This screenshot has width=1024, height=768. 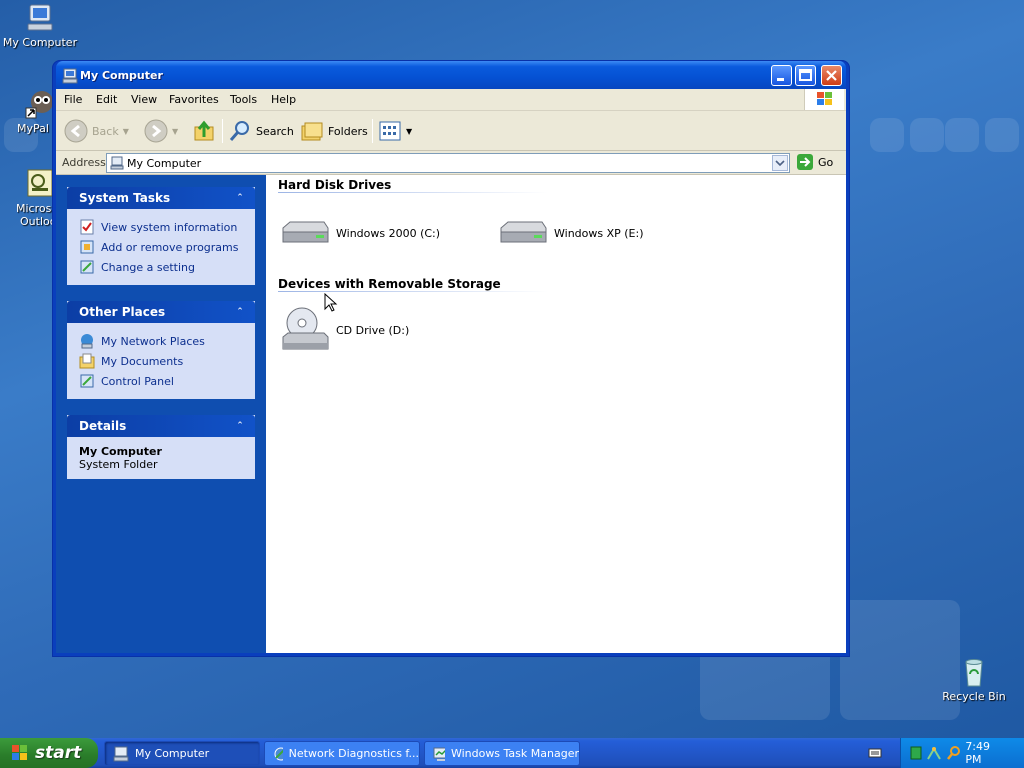 What do you see at coordinates (87, 227) in the screenshot?
I see `system-info-icon` at bounding box center [87, 227].